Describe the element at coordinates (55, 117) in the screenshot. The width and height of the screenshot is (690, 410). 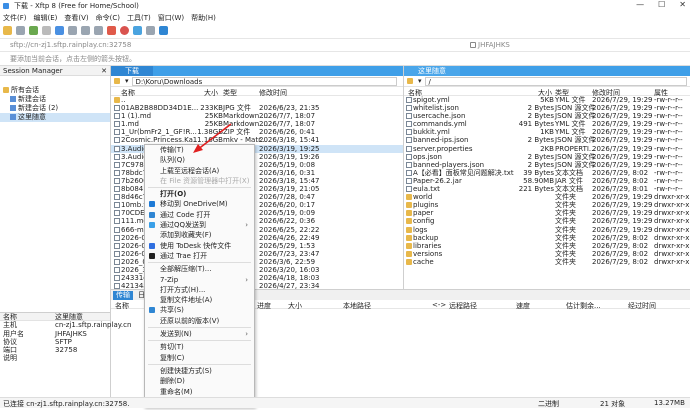
I see `session-tree-item: 这里随意` at that location.